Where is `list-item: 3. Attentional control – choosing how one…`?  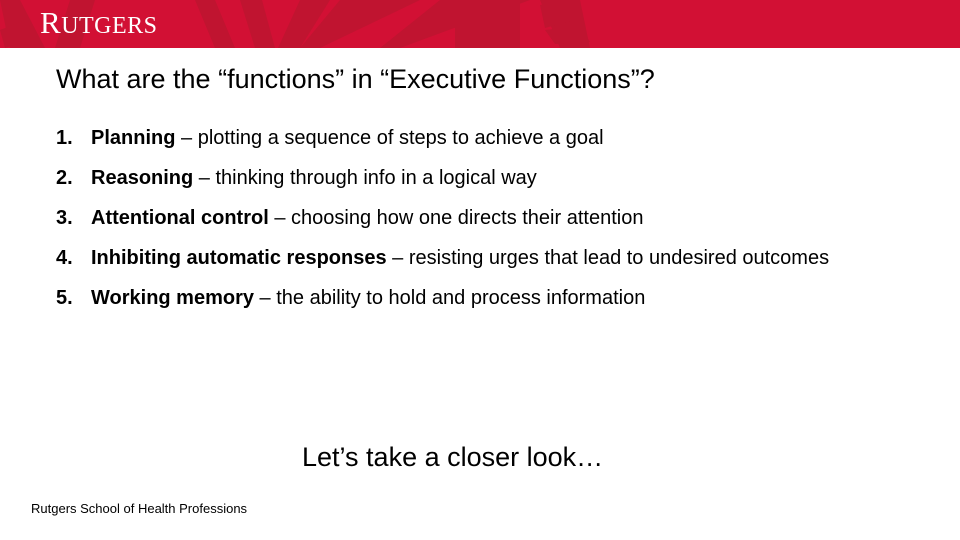
list-item: 3. Attentional control – choosing how one… is located at coordinates (486, 218).